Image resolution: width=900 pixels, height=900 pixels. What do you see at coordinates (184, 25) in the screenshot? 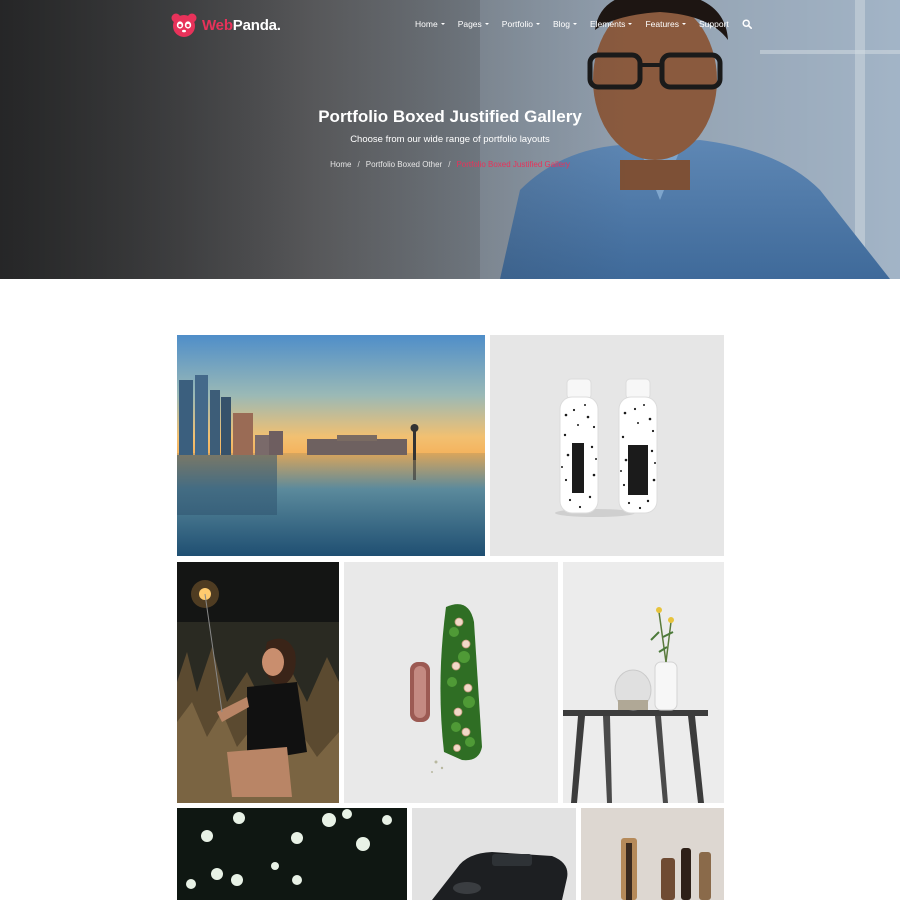
I see `panda-logo-icon` at bounding box center [184, 25].